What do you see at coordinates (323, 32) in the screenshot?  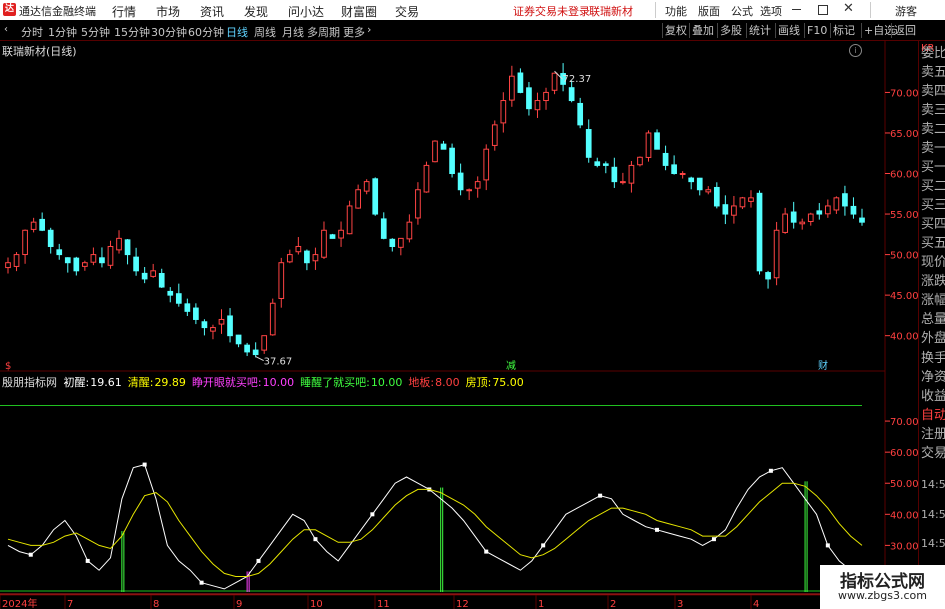 I see `period-tab-multi: 多周期` at bounding box center [323, 32].